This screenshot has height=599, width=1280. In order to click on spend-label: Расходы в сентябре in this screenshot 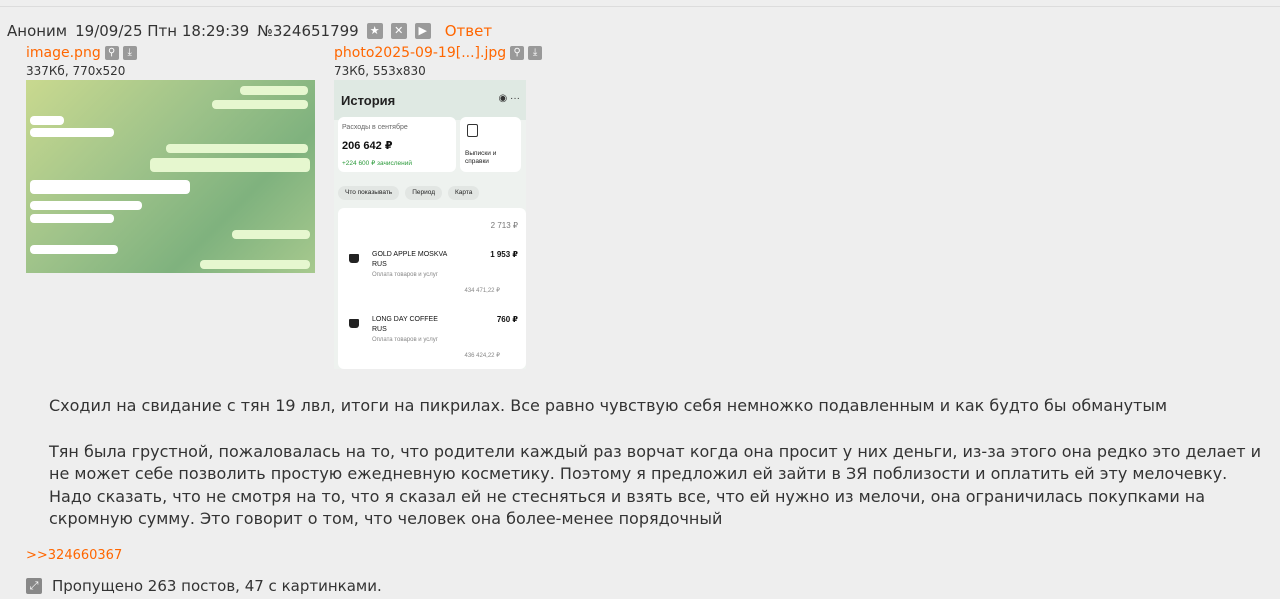, I will do `click(375, 127)`.